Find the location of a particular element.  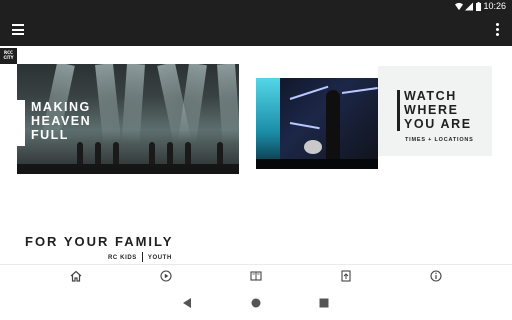

info-icon is located at coordinates (436, 276).